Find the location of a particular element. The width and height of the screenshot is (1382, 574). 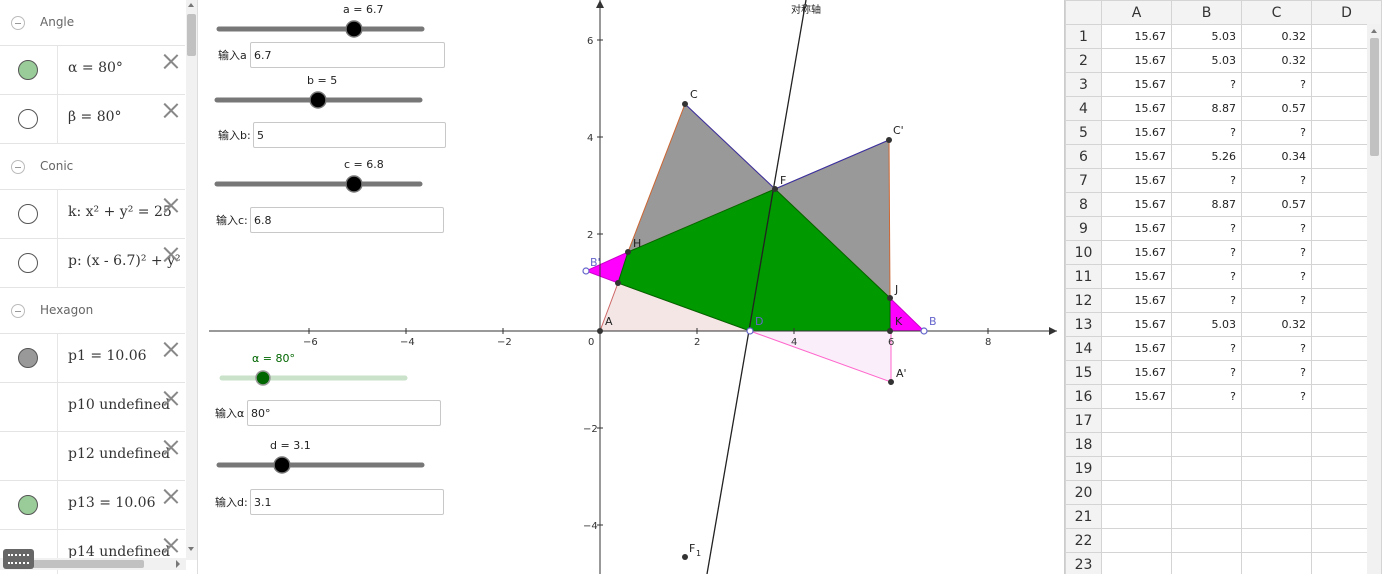

input-d-field: 3.1 is located at coordinates (347, 502).